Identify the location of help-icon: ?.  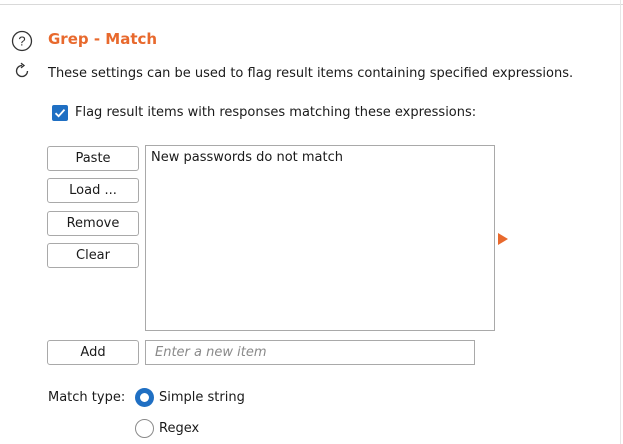
(22, 41).